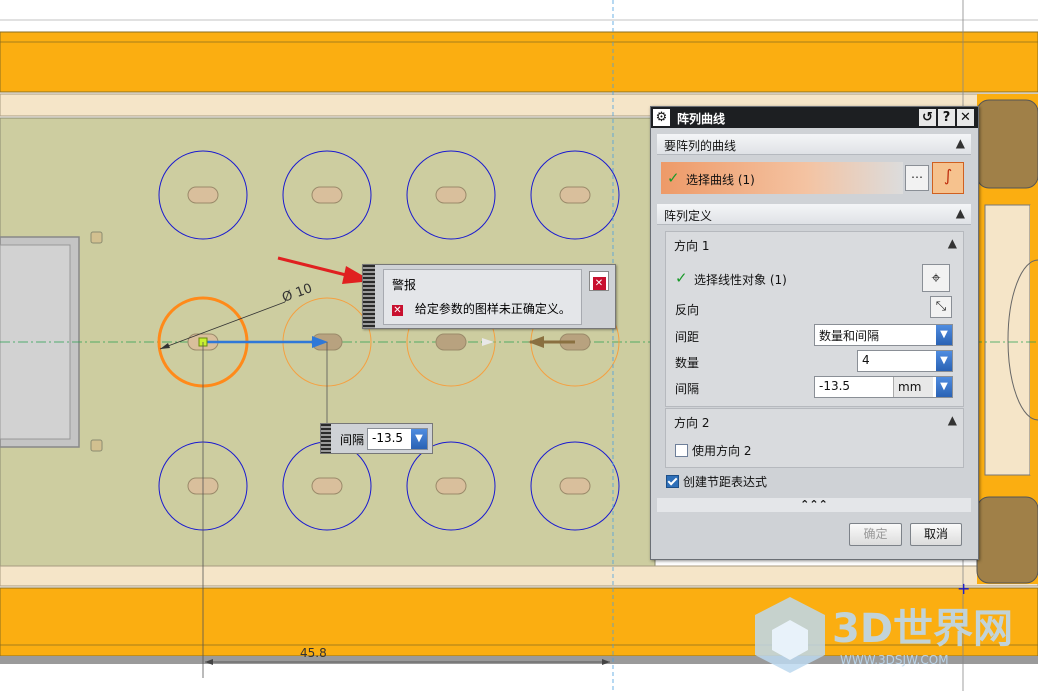 Image resolution: width=1038 pixels, height=691 pixels. I want to click on direction2-header: 方向 2 ▲, so click(814, 420).